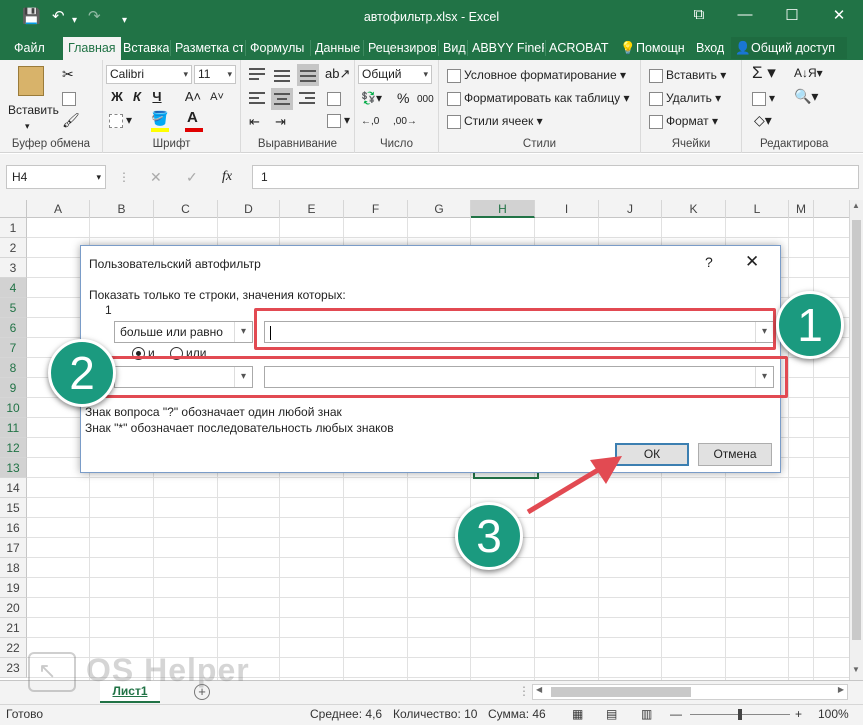 This screenshot has height=725, width=863. What do you see at coordinates (489, 536) in the screenshot?
I see `annotation-badge-3: 3` at bounding box center [489, 536].